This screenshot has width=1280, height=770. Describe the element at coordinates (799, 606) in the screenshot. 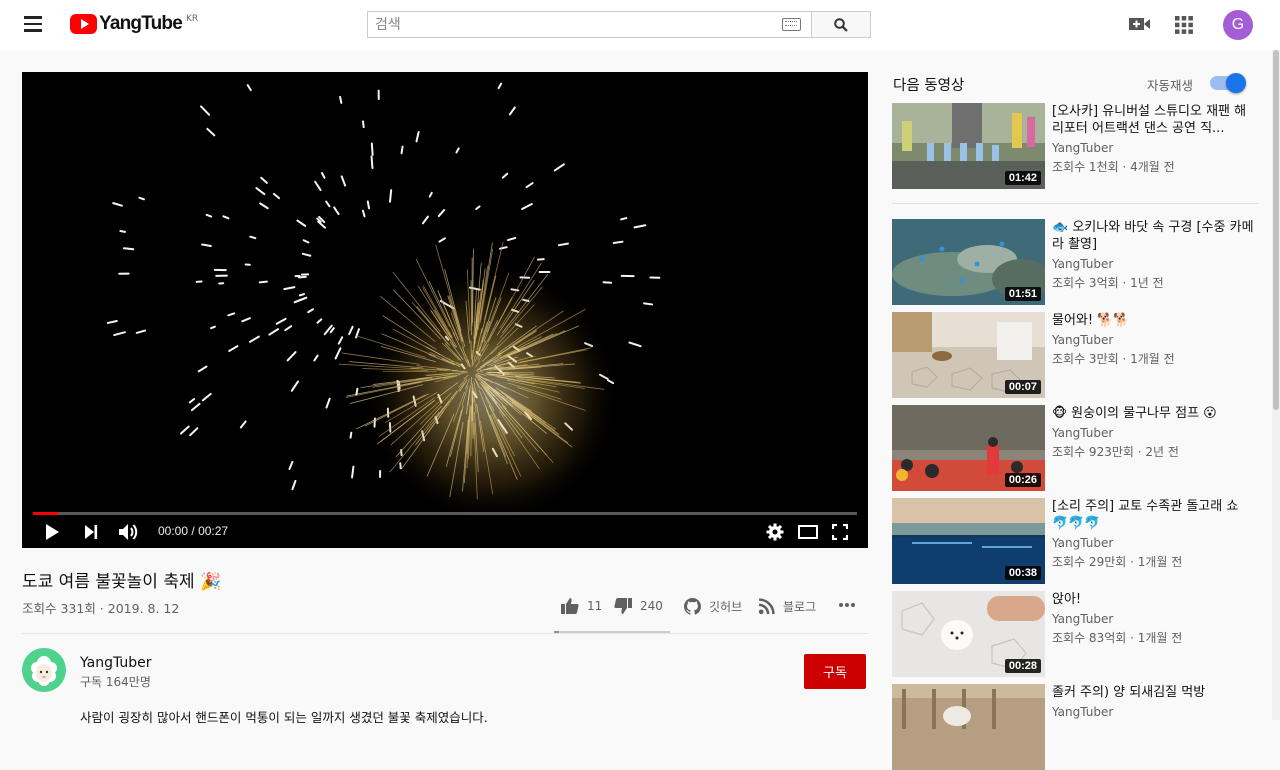

I see `blog-label: 블로그` at that location.